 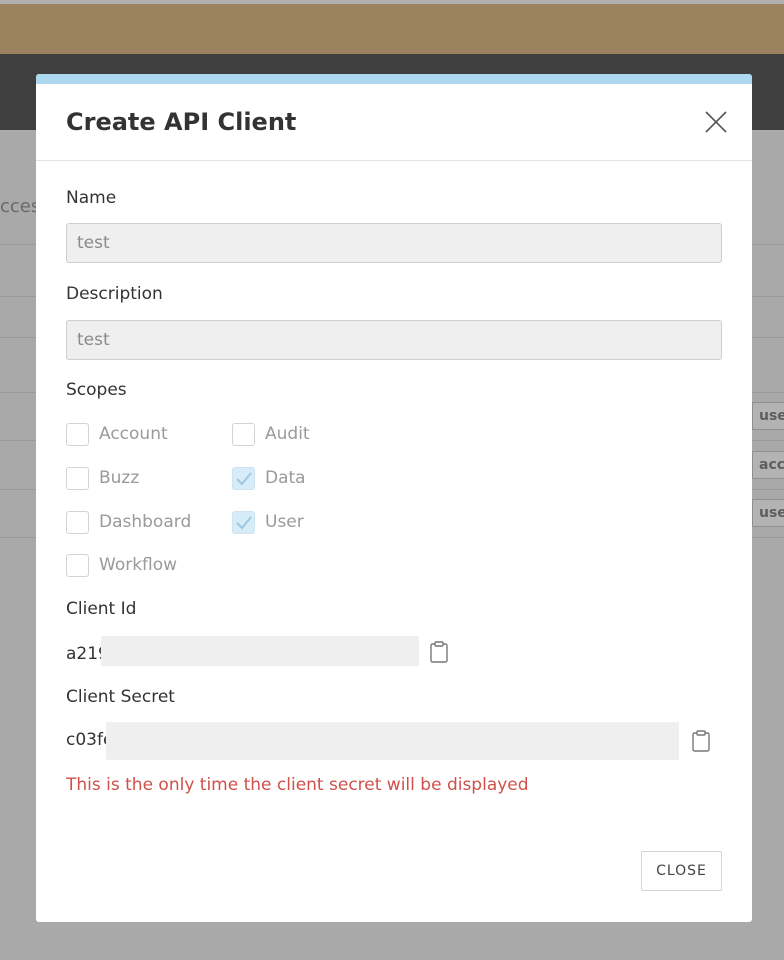 I want to click on client-secret-redaction, so click(x=392, y=741).